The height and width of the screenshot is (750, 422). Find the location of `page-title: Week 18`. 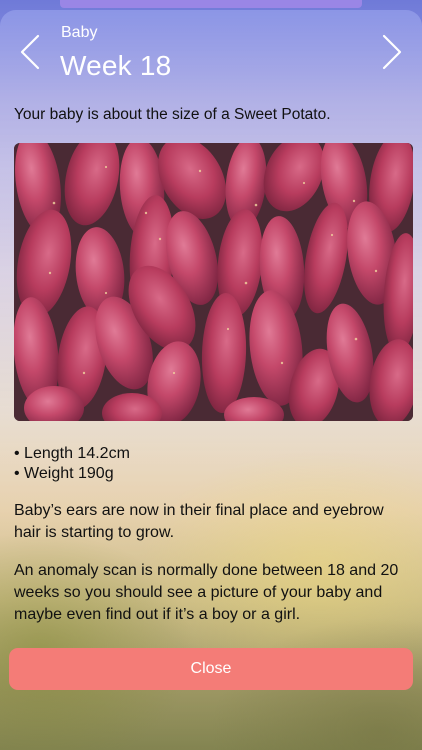

page-title: Week 18 is located at coordinates (116, 65).